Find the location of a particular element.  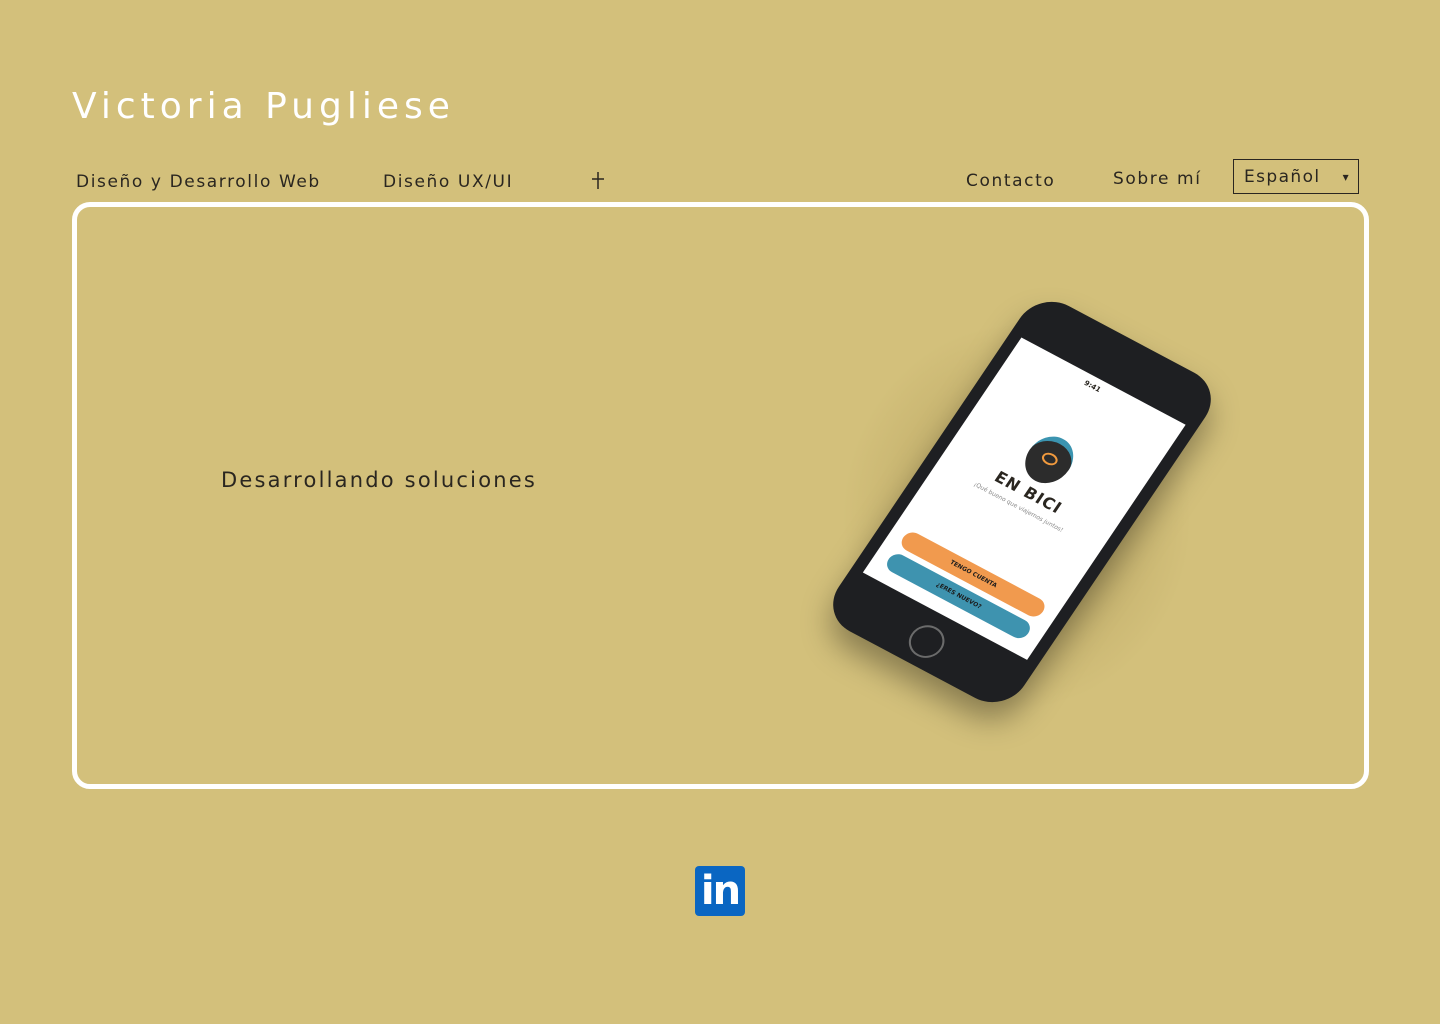

phone-home-button is located at coordinates (927, 641).